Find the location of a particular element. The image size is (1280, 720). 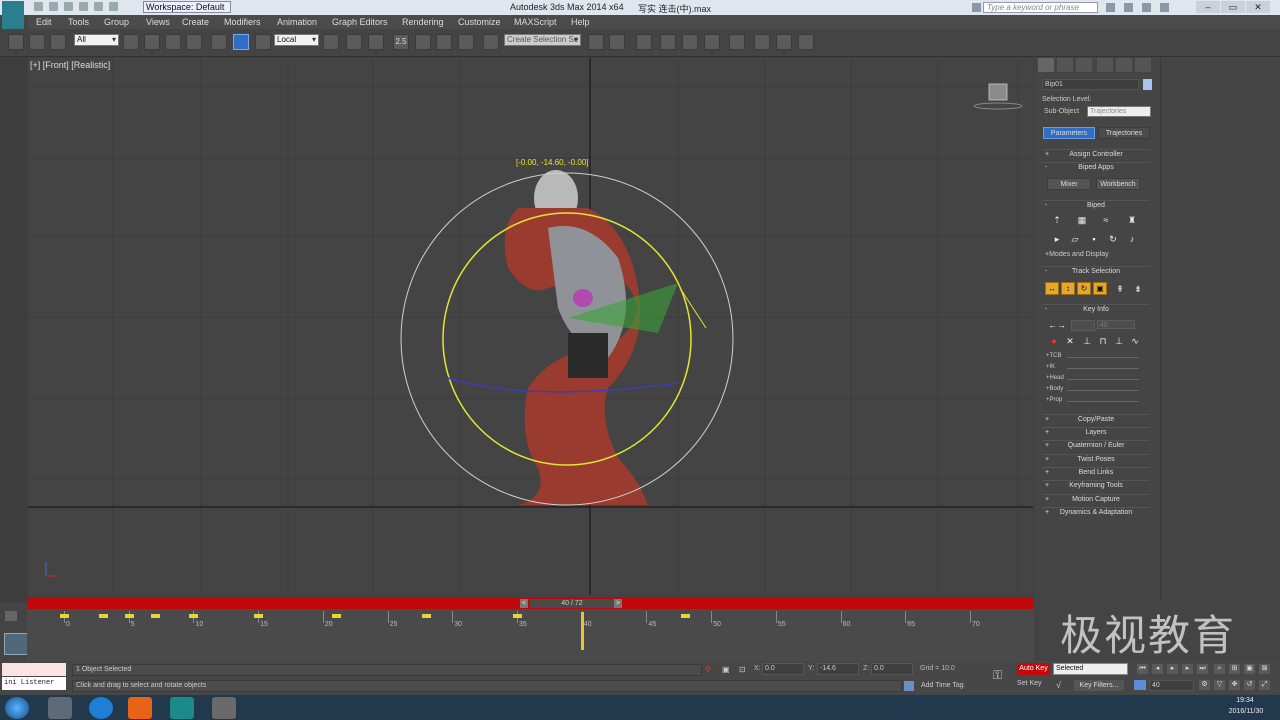

display-tab-icon is located at coordinates (1124, 65).